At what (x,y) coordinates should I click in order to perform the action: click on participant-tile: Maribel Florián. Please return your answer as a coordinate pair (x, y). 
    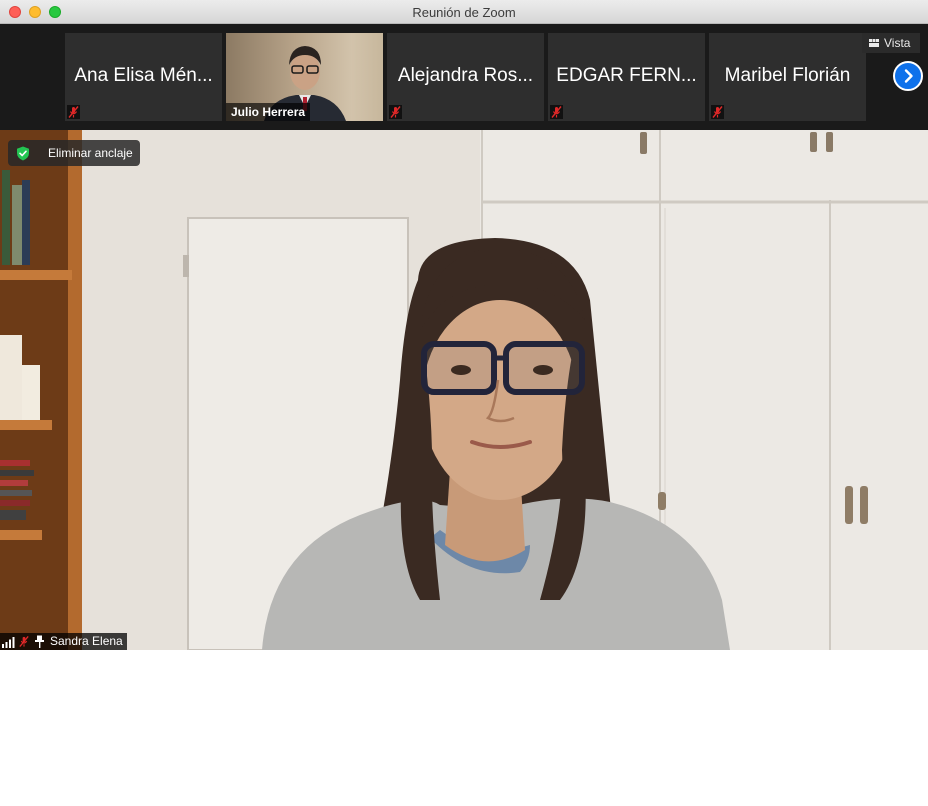
    Looking at the image, I should click on (787, 77).